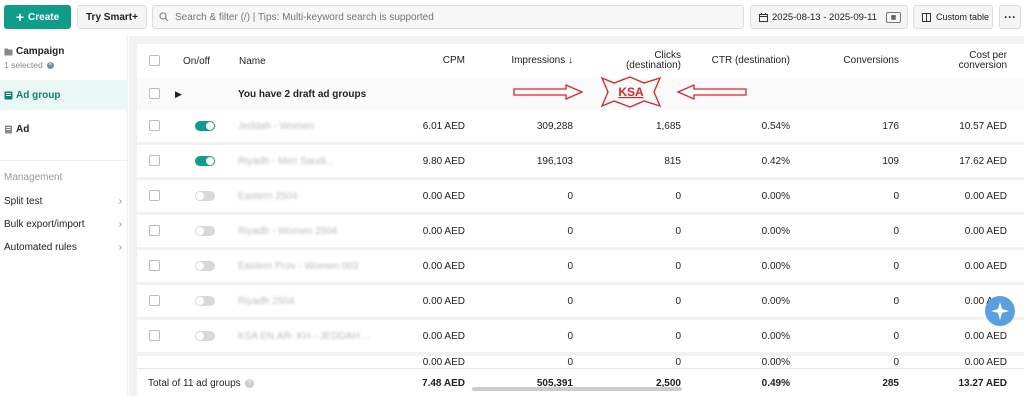 This screenshot has height=396, width=1024. I want to click on search-bar, so click(448, 17).